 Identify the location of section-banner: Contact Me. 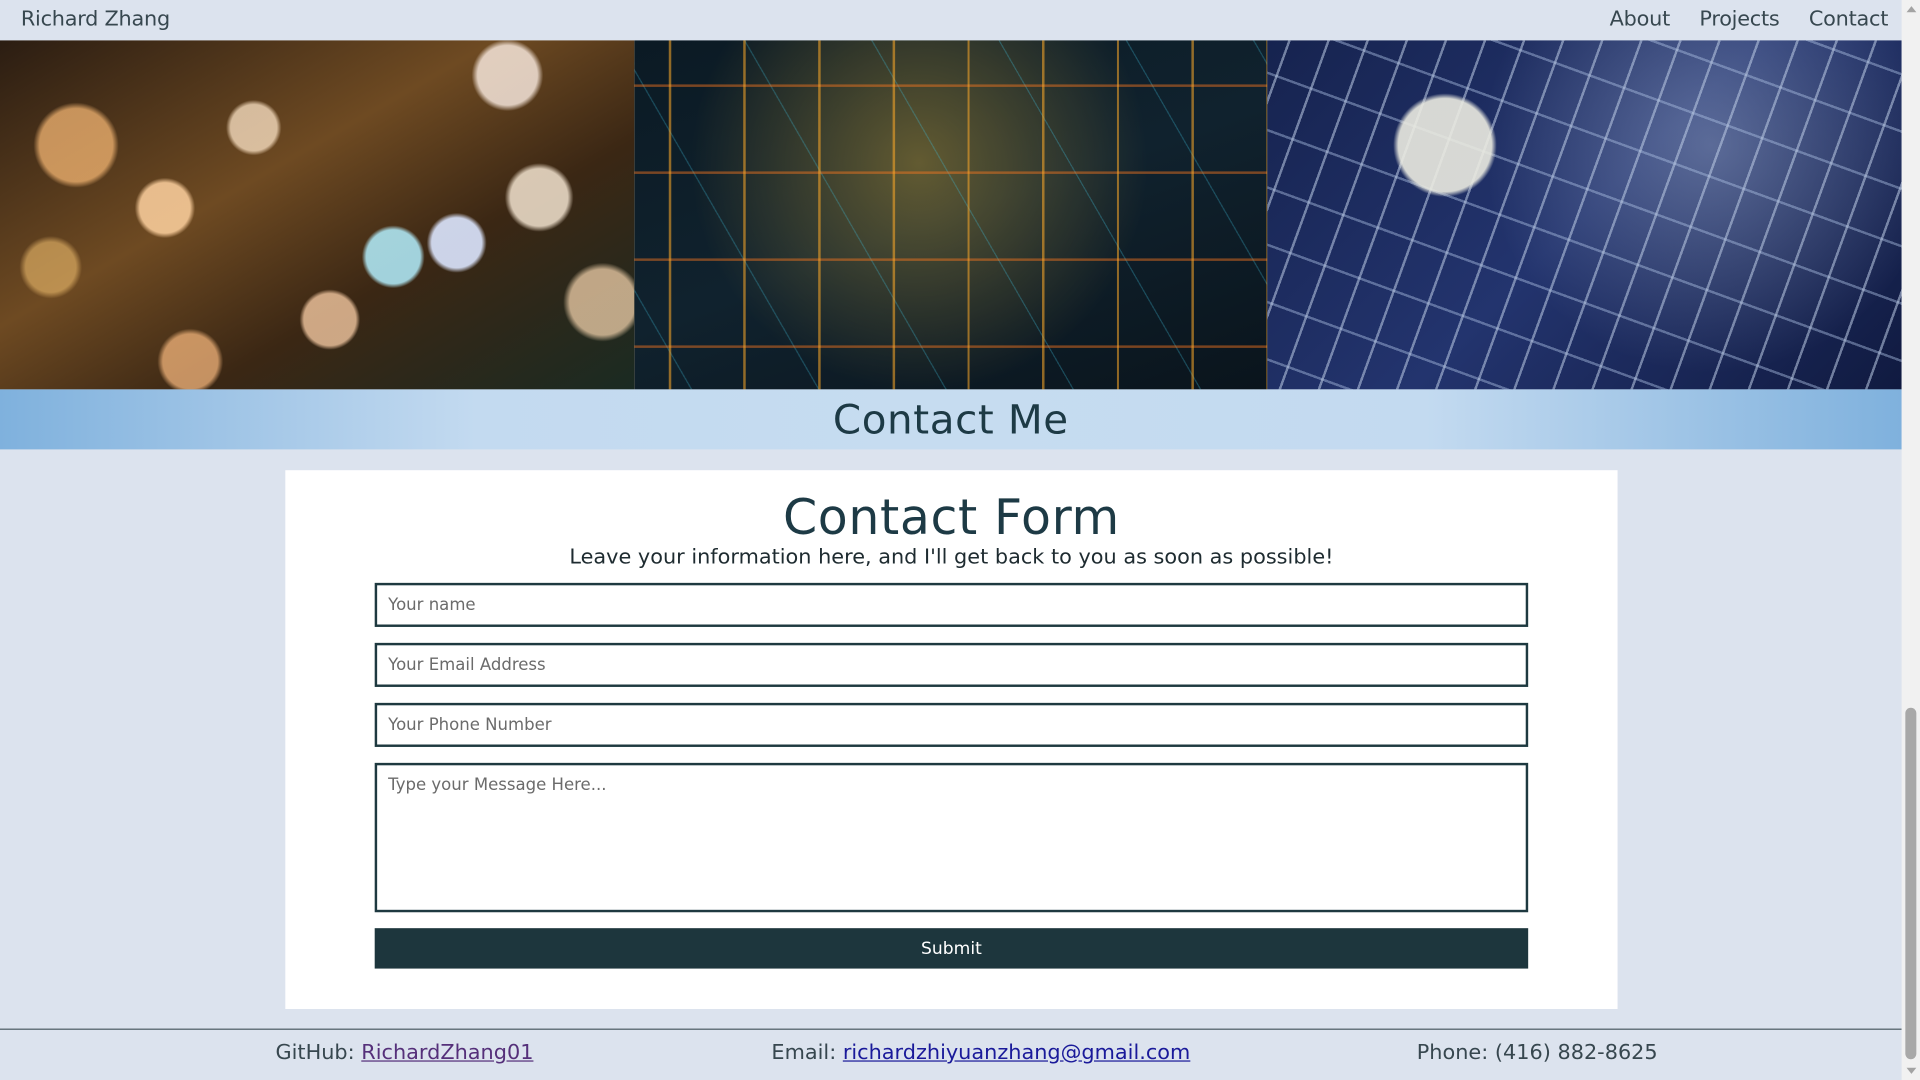
(951, 419).